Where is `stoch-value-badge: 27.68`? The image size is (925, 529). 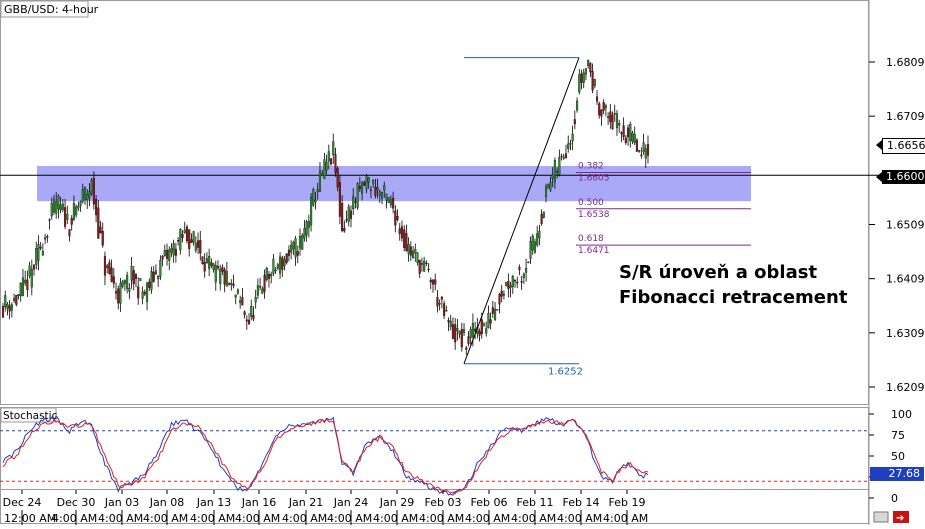 stoch-value-badge: 27.68 is located at coordinates (897, 474).